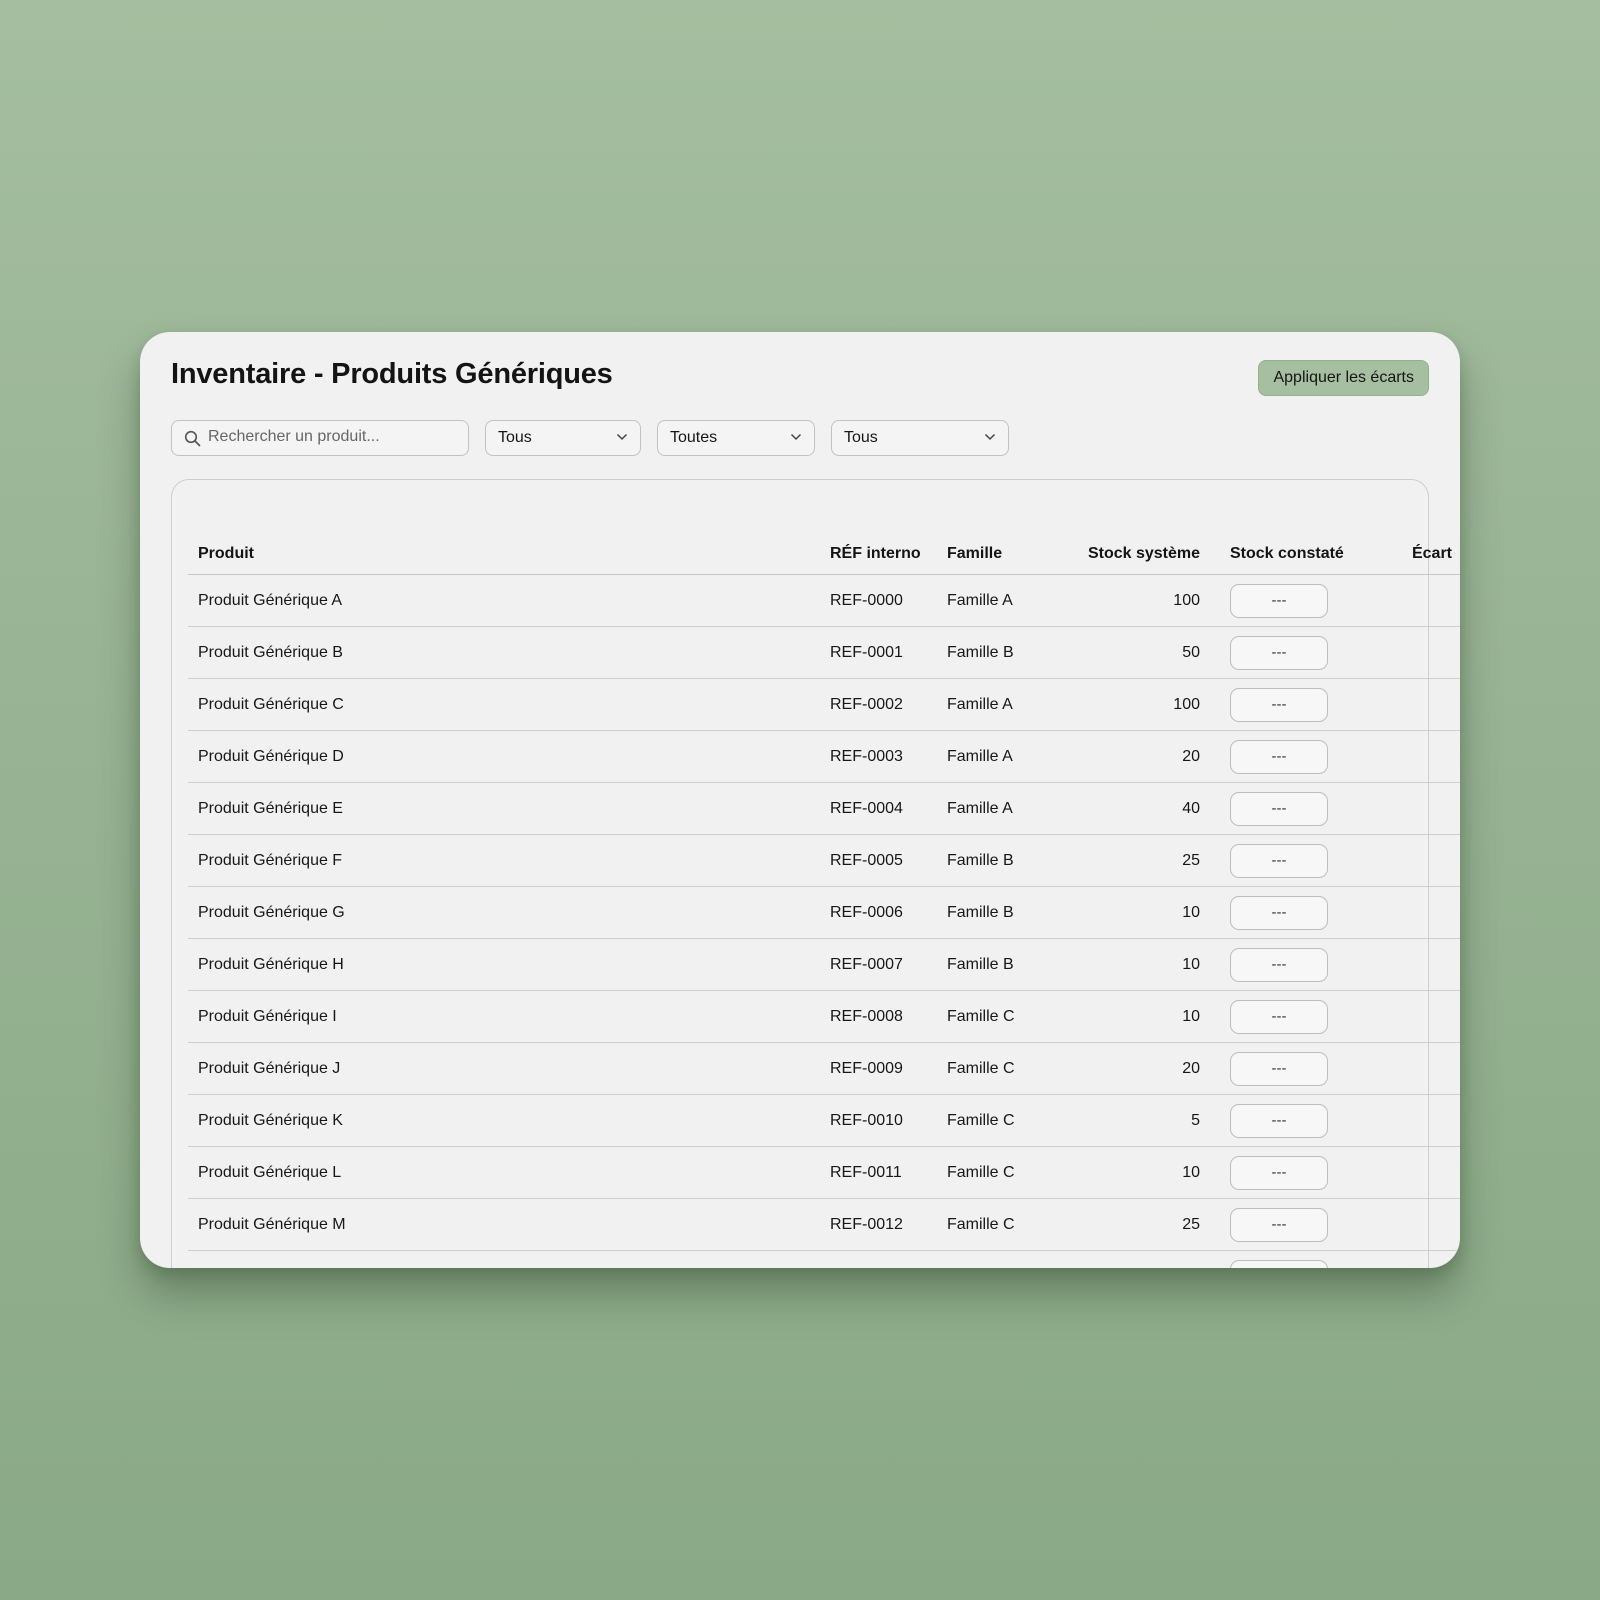 The width and height of the screenshot is (1600, 1600). What do you see at coordinates (888, 1259) in the screenshot?
I see `cell-ref` at bounding box center [888, 1259].